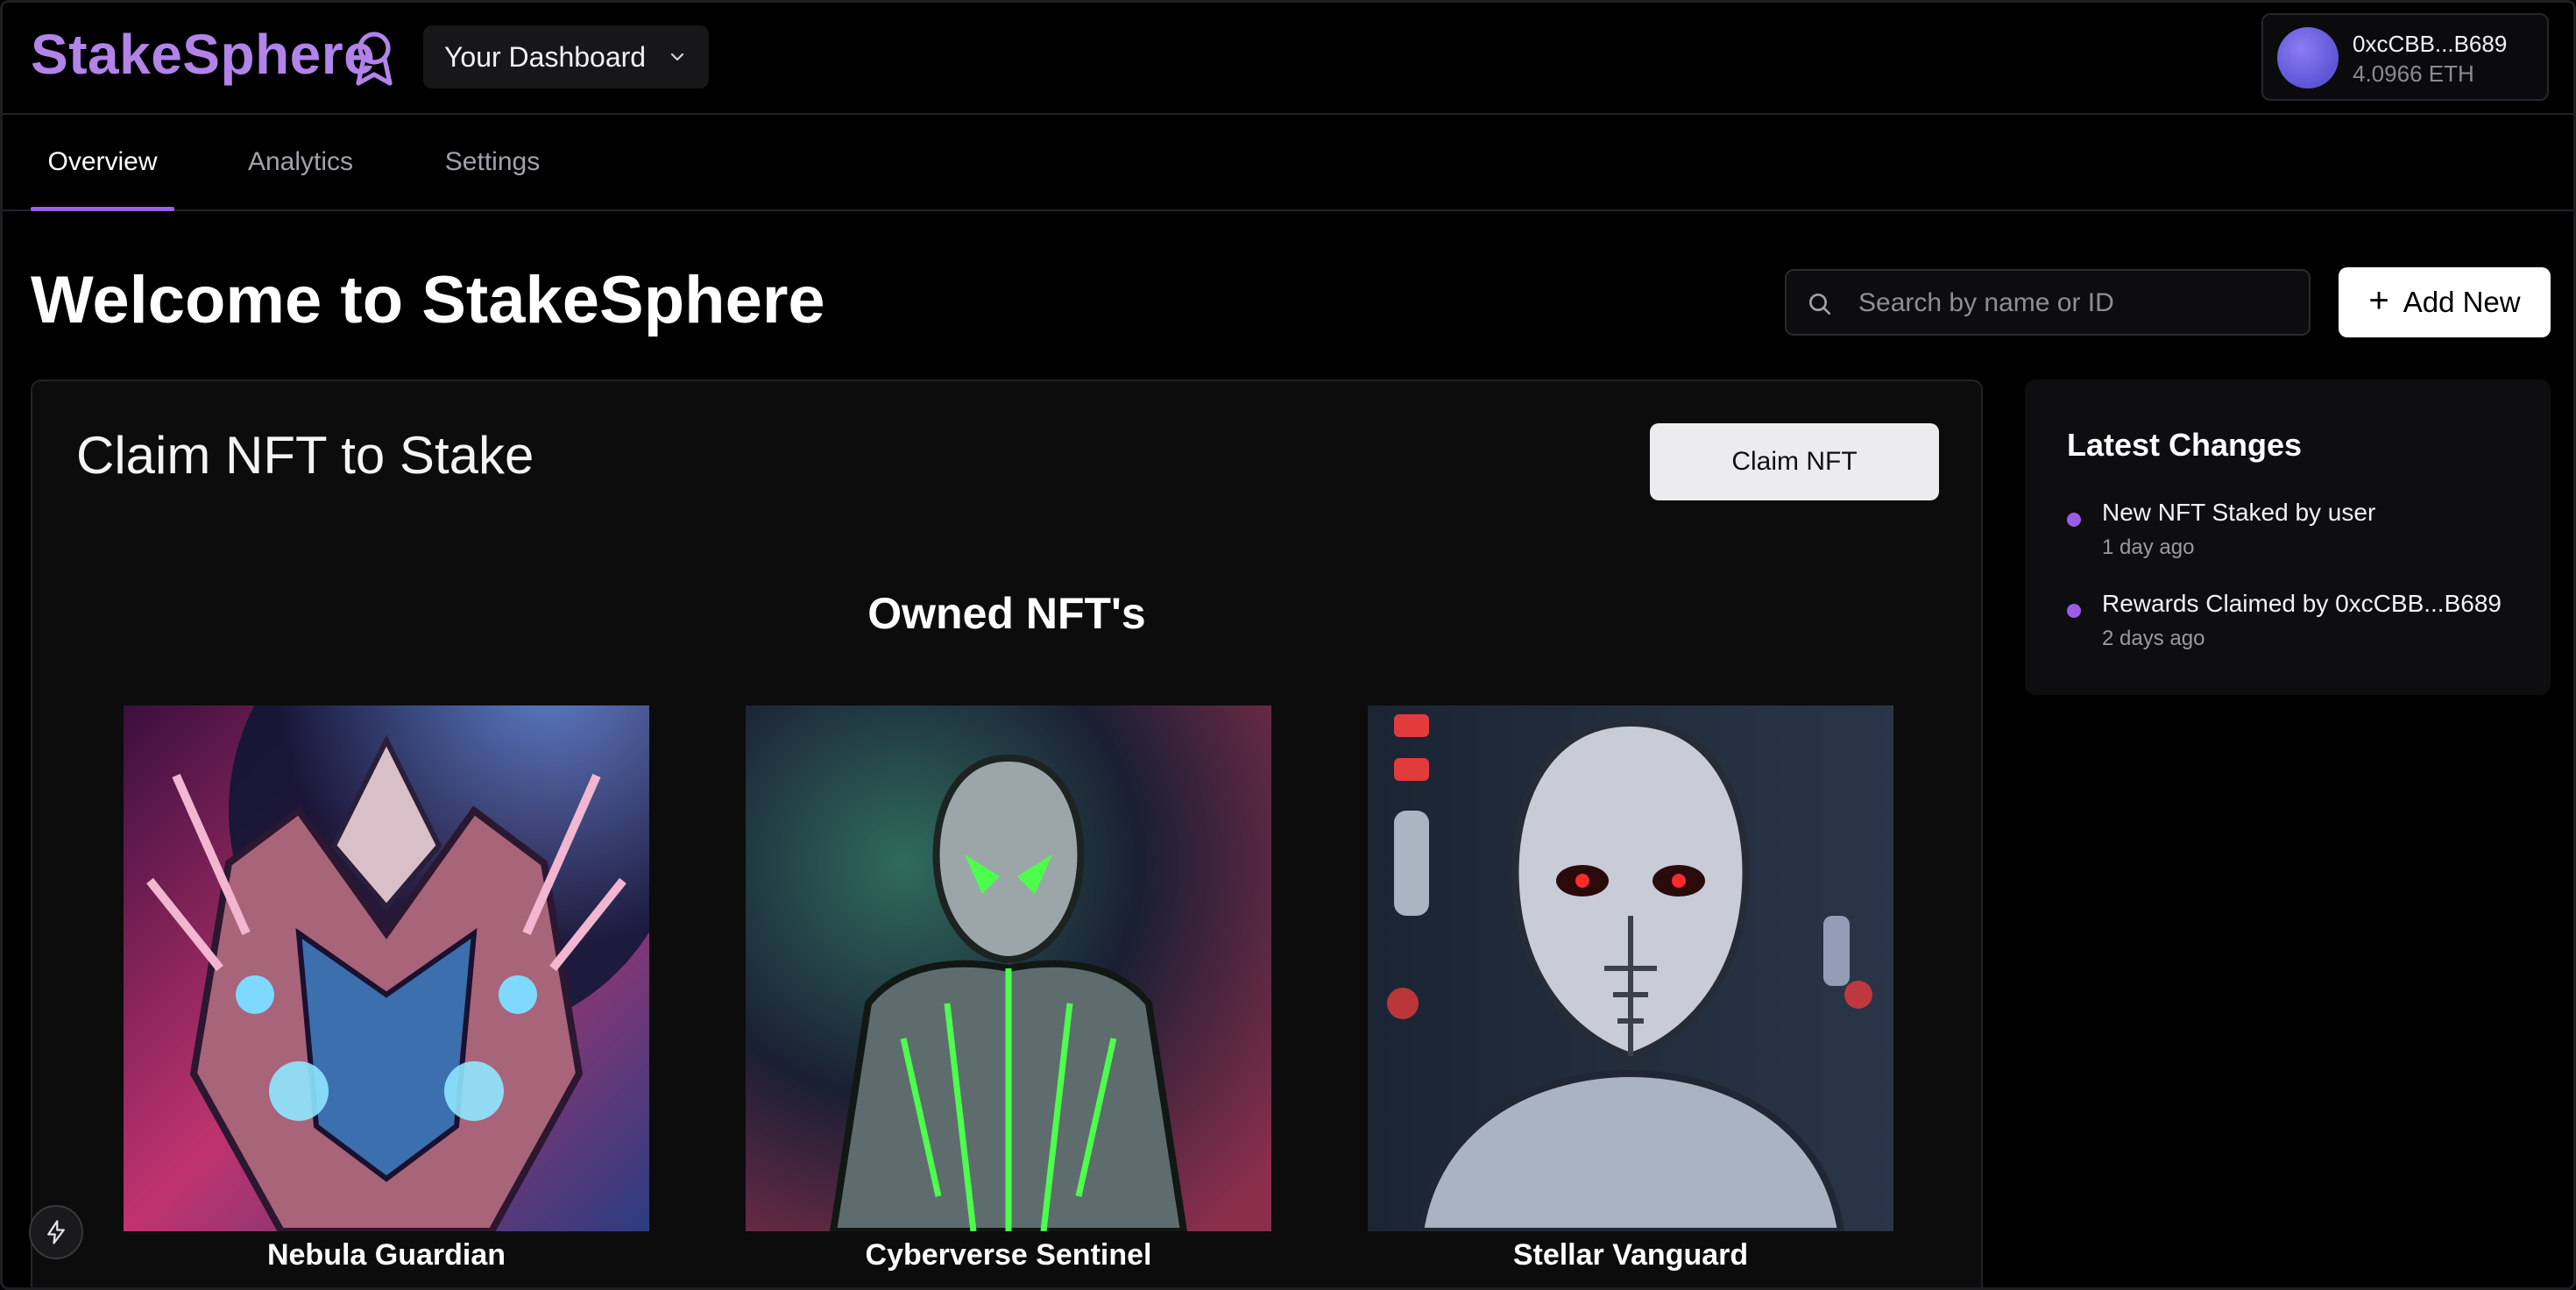 The width and height of the screenshot is (2576, 1290). I want to click on latest-changes-title: Latest Changes, so click(2185, 445).